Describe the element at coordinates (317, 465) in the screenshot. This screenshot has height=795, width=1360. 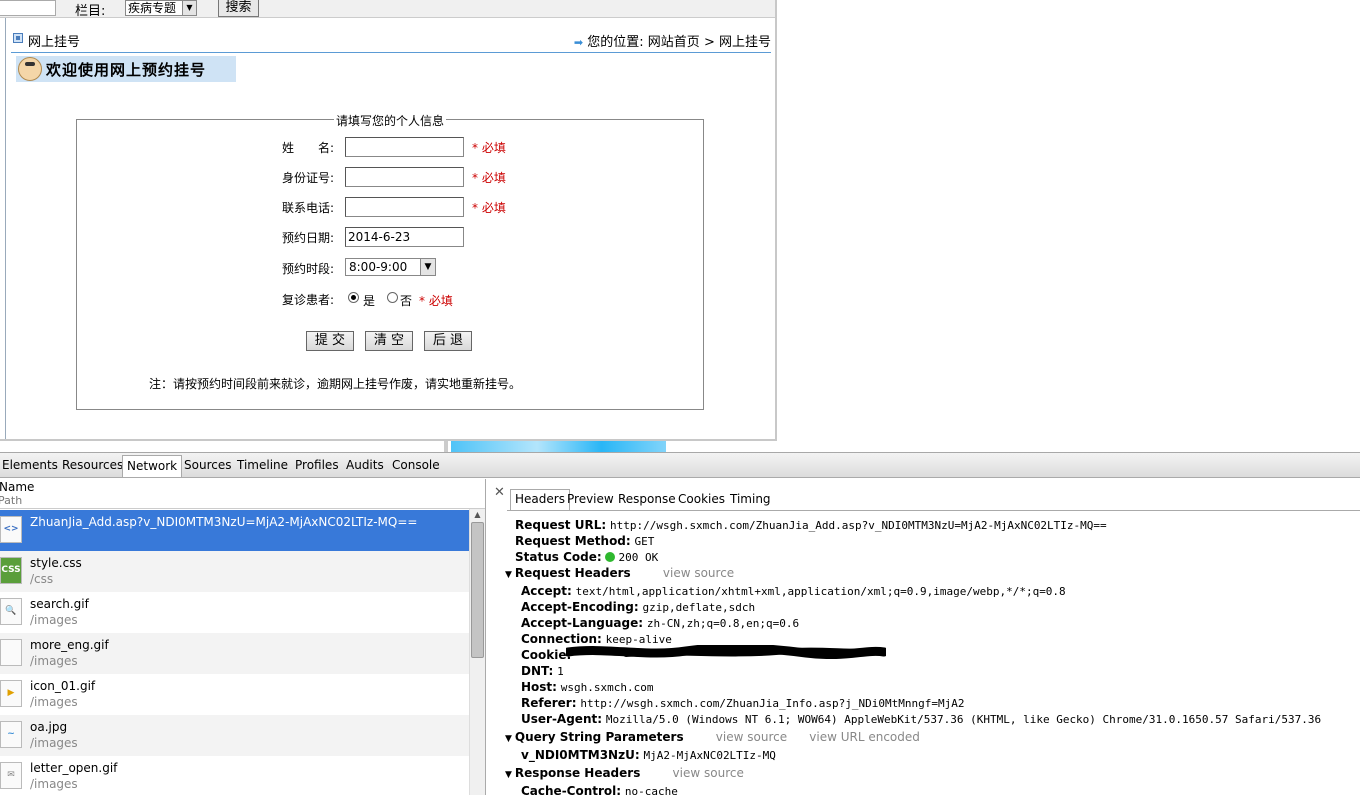
I see `tab-profiles: Profiles` at that location.